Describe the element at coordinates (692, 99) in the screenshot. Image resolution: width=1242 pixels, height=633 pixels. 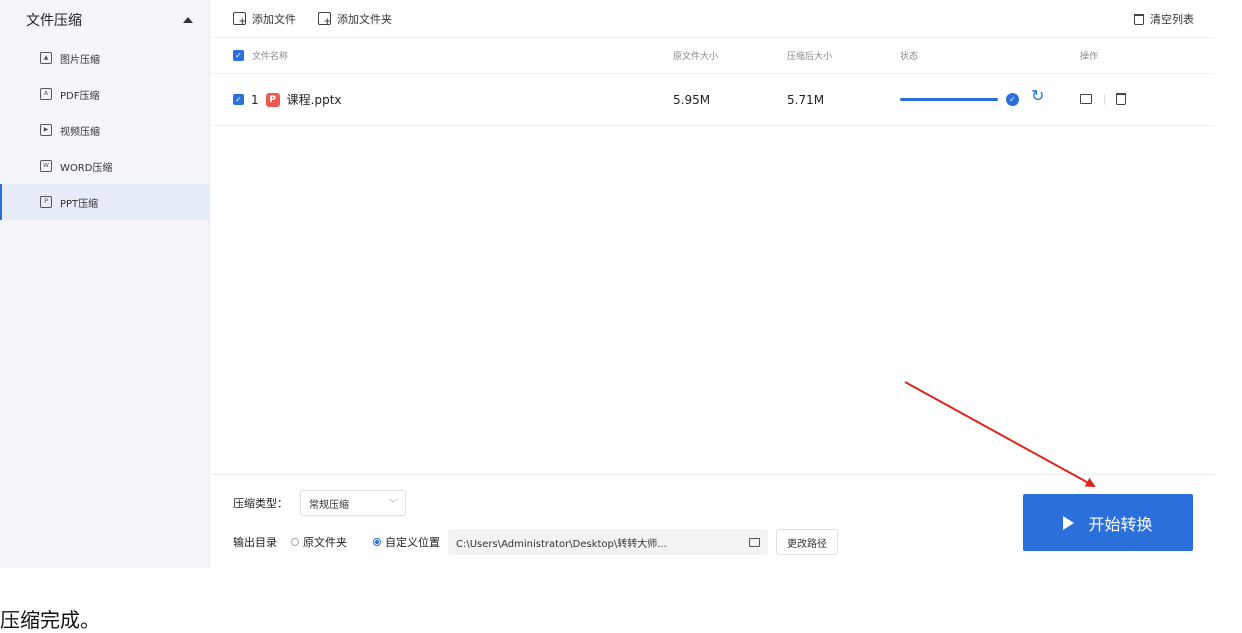
I see `row-original-size: 5.95M` at that location.